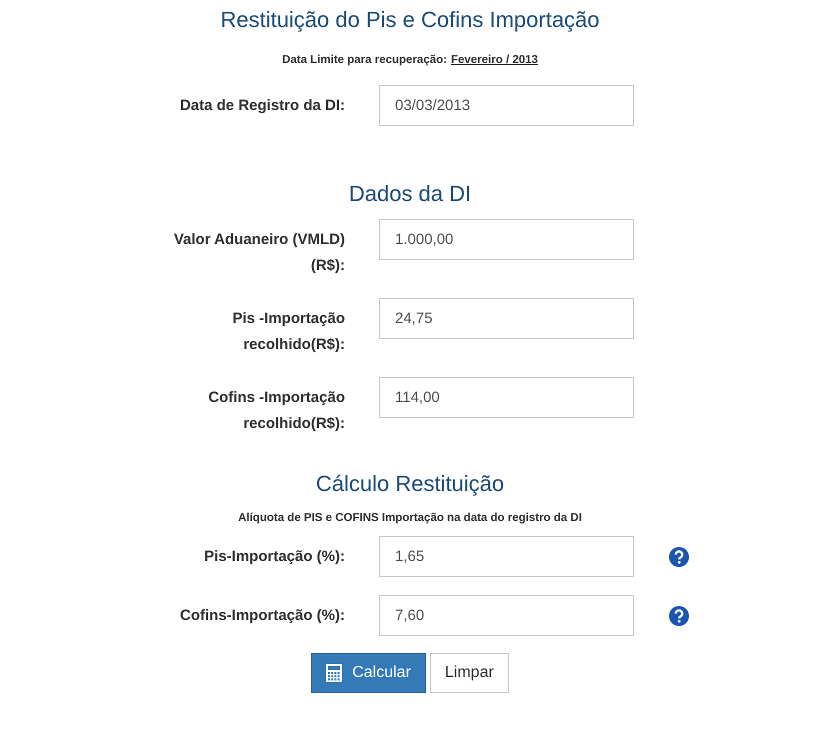 The image size is (820, 740). I want to click on field-label: Valor Aduaneiro (VMLD) (R$):, so click(258, 253).